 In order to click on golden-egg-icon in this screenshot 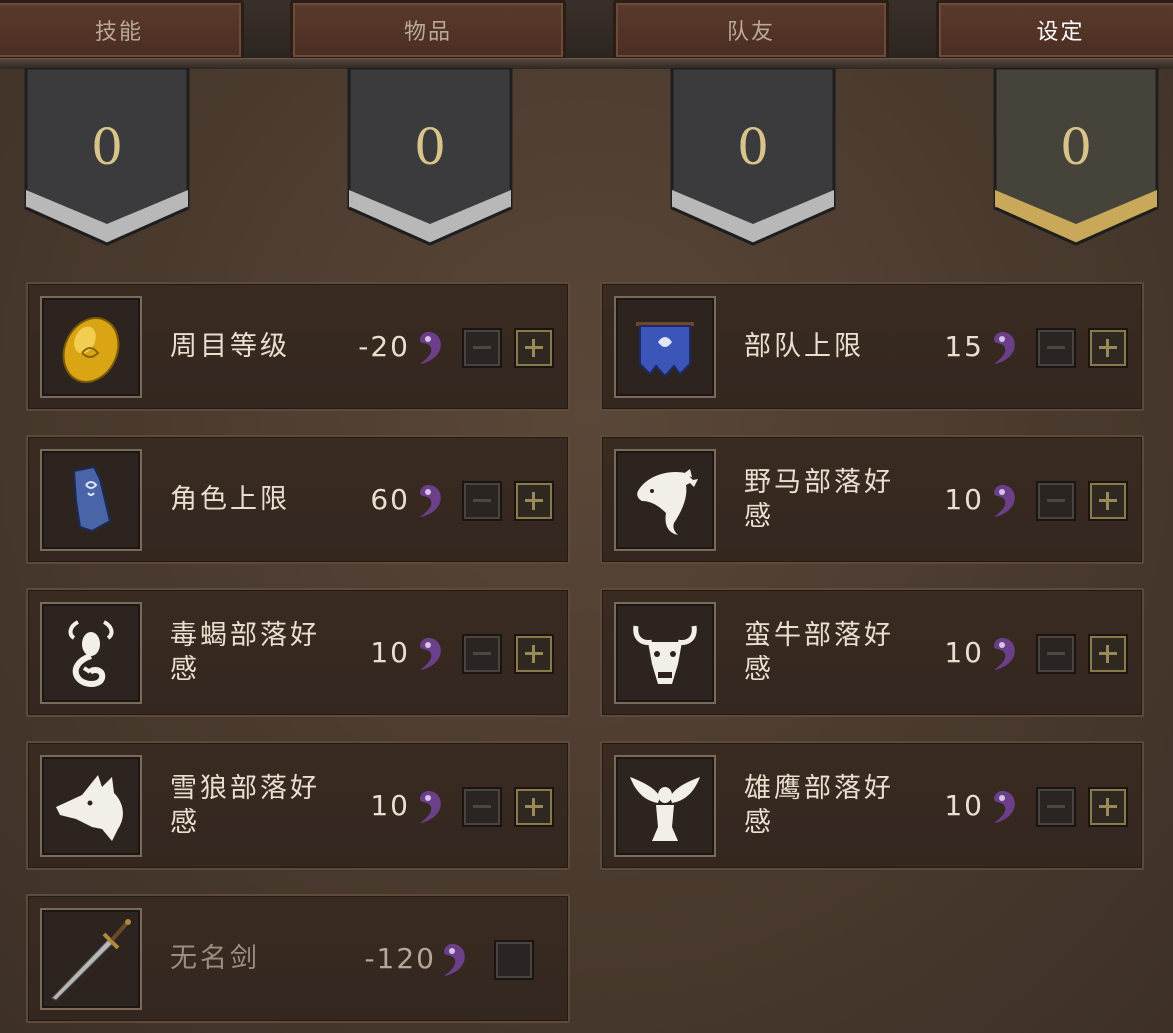, I will do `click(91, 347)`.